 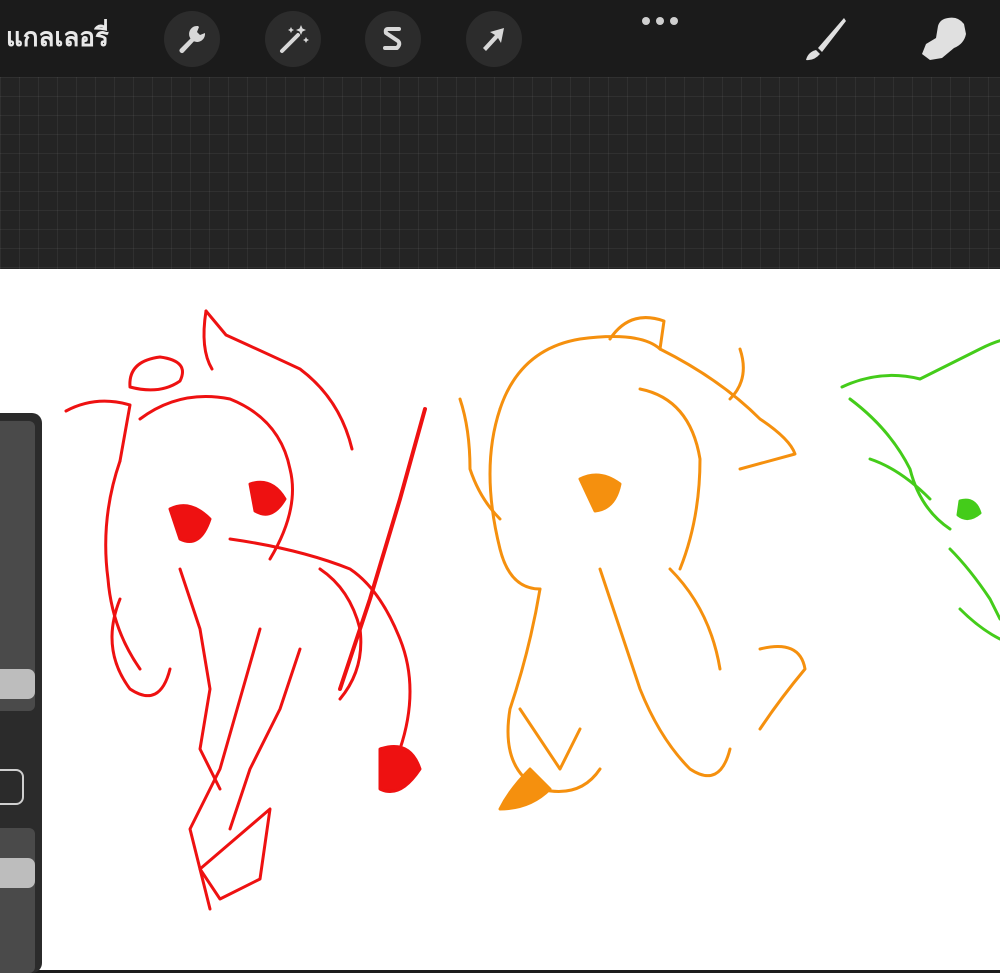 I want to click on actions-button, so click(x=192, y=39).